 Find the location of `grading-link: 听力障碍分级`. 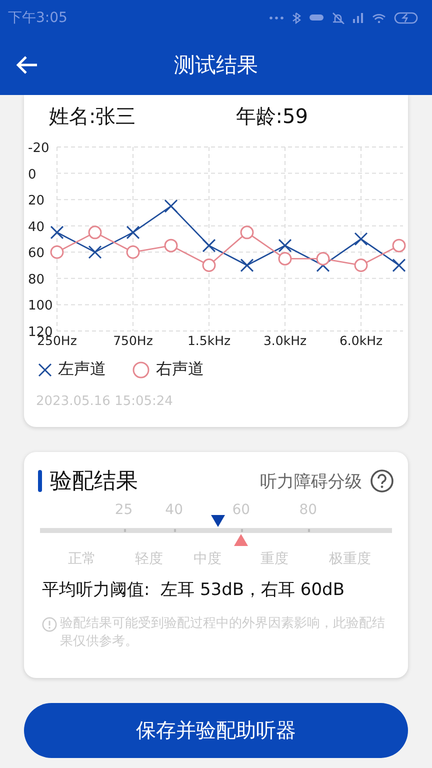

grading-link: 听力障碍分级 is located at coordinates (311, 481).